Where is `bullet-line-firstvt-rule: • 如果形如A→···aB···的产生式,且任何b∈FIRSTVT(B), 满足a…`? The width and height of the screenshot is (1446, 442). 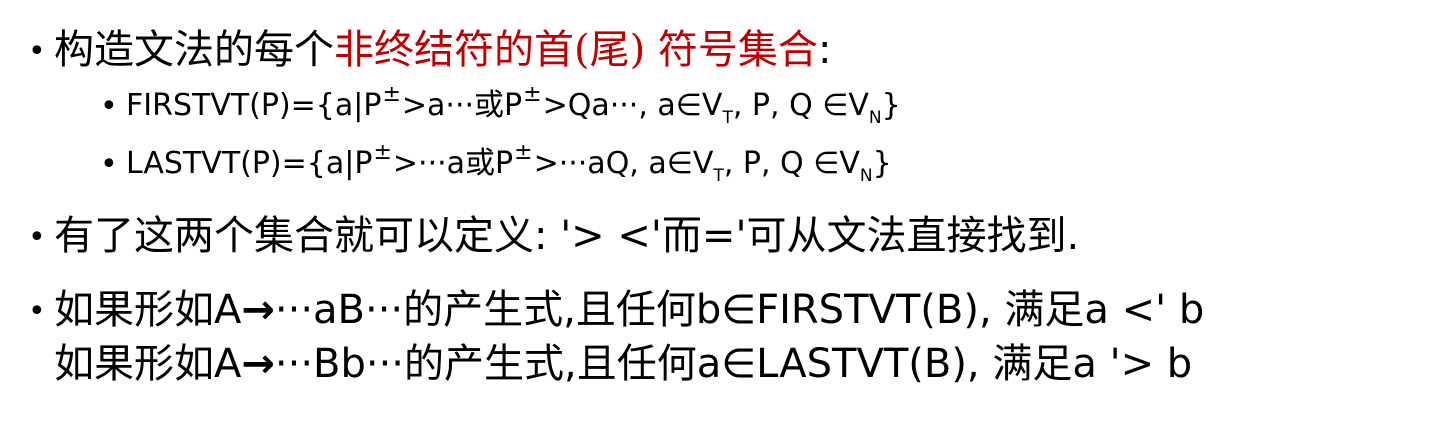 bullet-line-firstvt-rule: • 如果形如A→···aB···的产生式,且任何b∈FIRSTVT(B), 满足a… is located at coordinates (616, 310).